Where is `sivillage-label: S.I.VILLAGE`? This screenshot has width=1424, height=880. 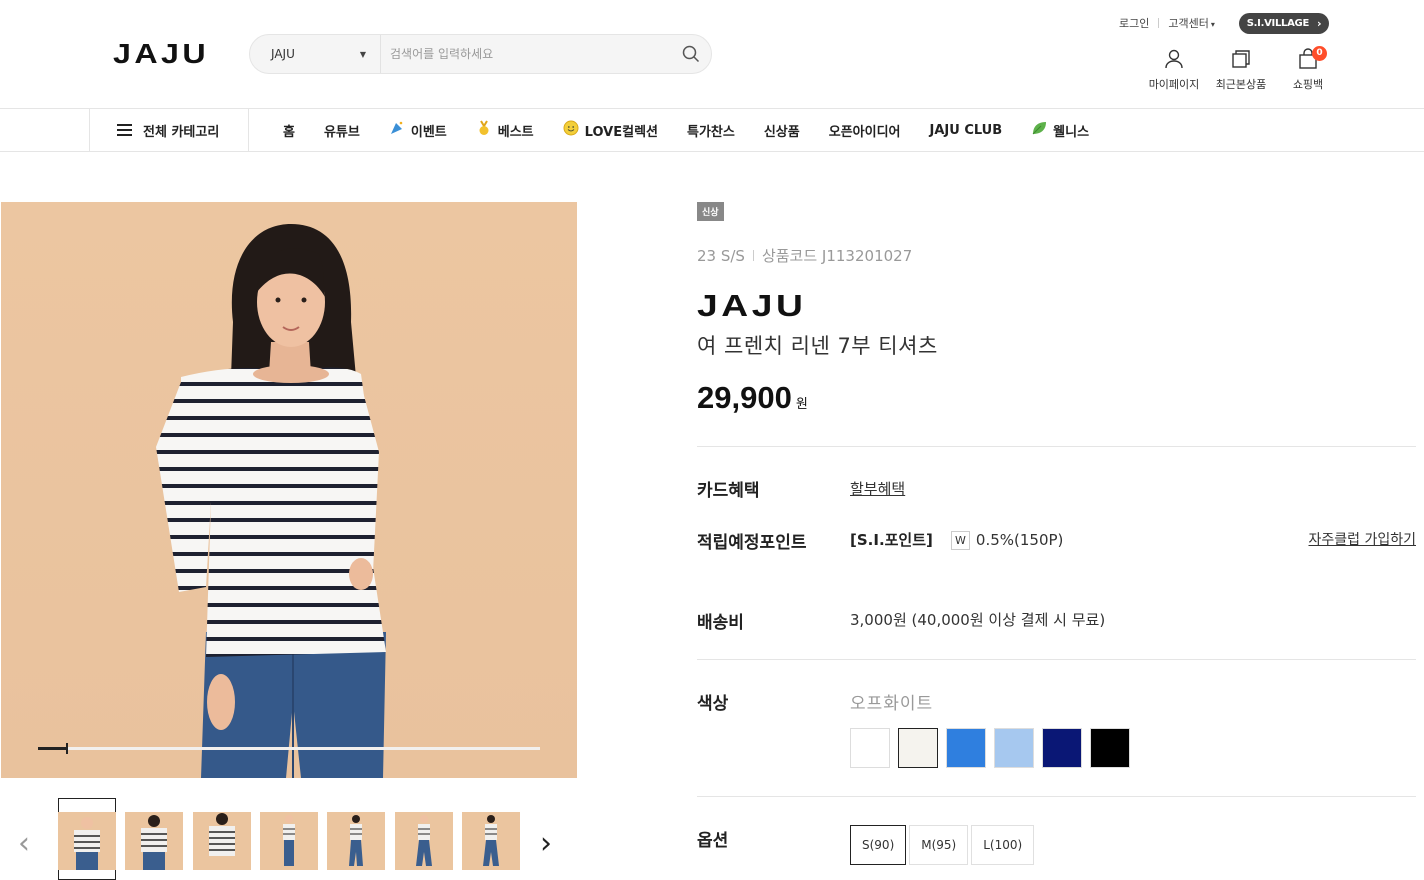 sivillage-label: S.I.VILLAGE is located at coordinates (1278, 23).